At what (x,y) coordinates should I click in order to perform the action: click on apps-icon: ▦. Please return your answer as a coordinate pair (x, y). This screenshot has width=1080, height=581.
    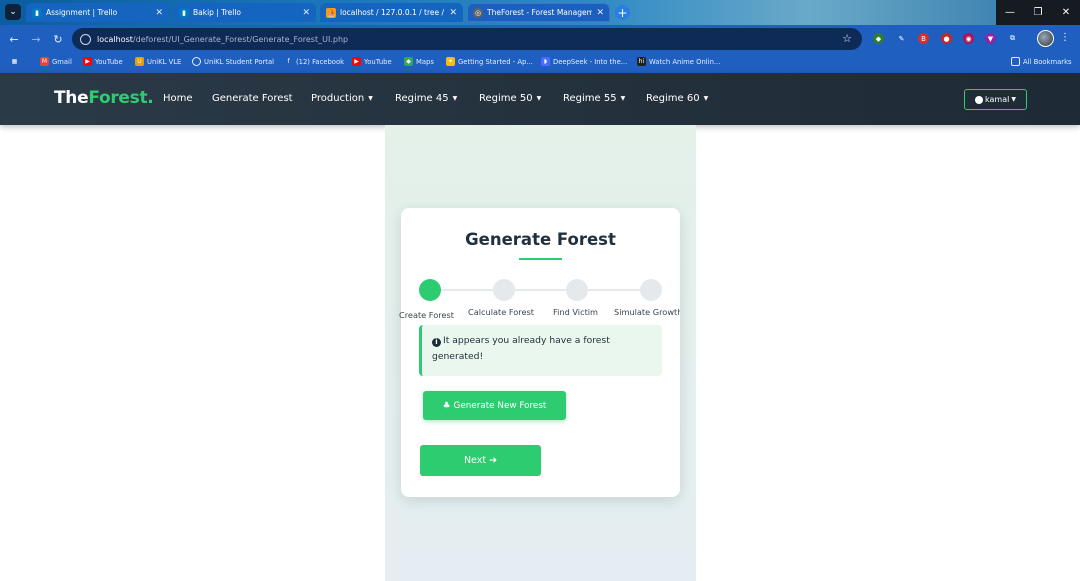
    Looking at the image, I should click on (14, 61).